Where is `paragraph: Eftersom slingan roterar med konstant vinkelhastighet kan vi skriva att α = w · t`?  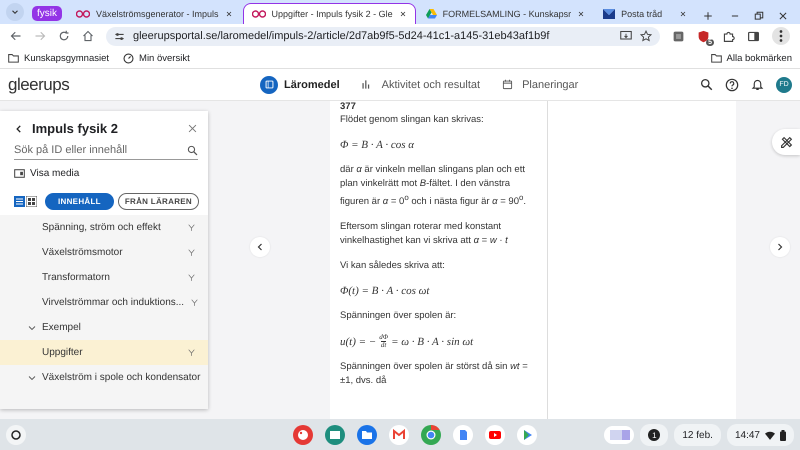 paragraph: Eftersom slingan roterar med konstant vinkelhastighet kan vi skriva att α = w · t is located at coordinates (424, 234).